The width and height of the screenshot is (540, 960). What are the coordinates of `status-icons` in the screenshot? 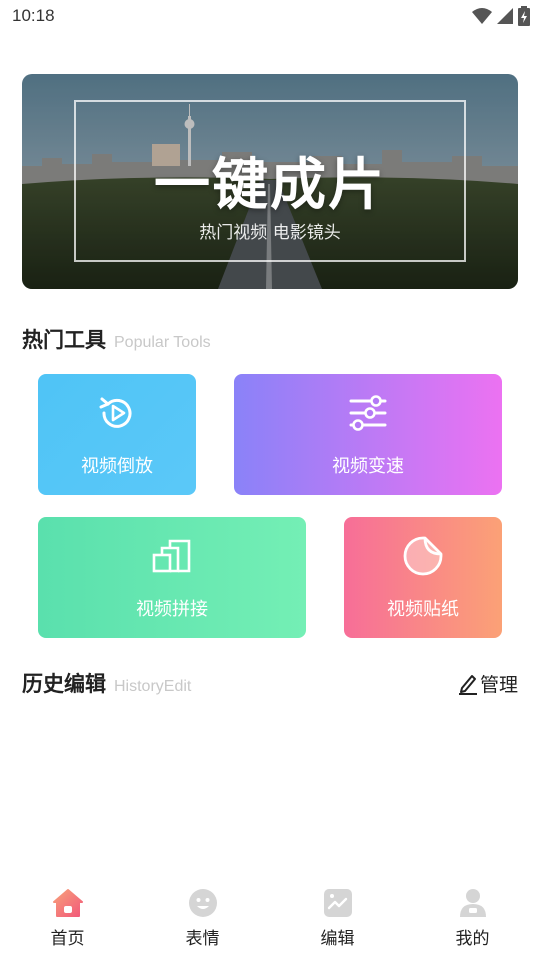 It's located at (501, 16).